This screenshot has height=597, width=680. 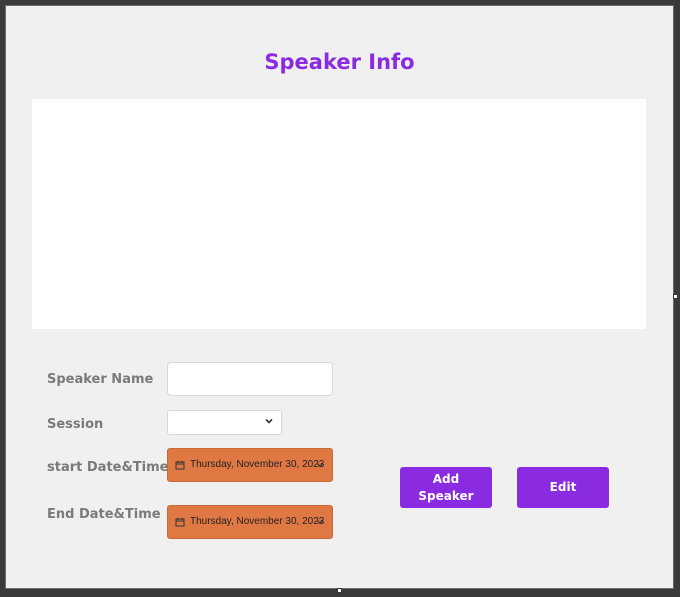 I want to click on end-date-picker: Thursday, November 30, 2023, so click(x=250, y=522).